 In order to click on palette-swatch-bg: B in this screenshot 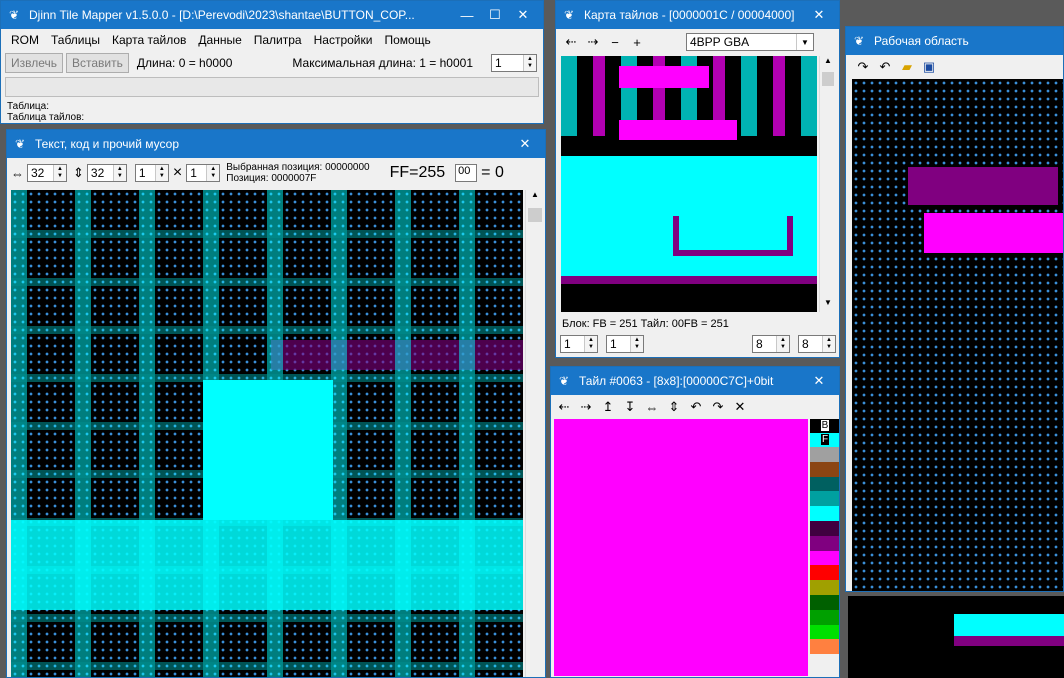, I will do `click(824, 426)`.